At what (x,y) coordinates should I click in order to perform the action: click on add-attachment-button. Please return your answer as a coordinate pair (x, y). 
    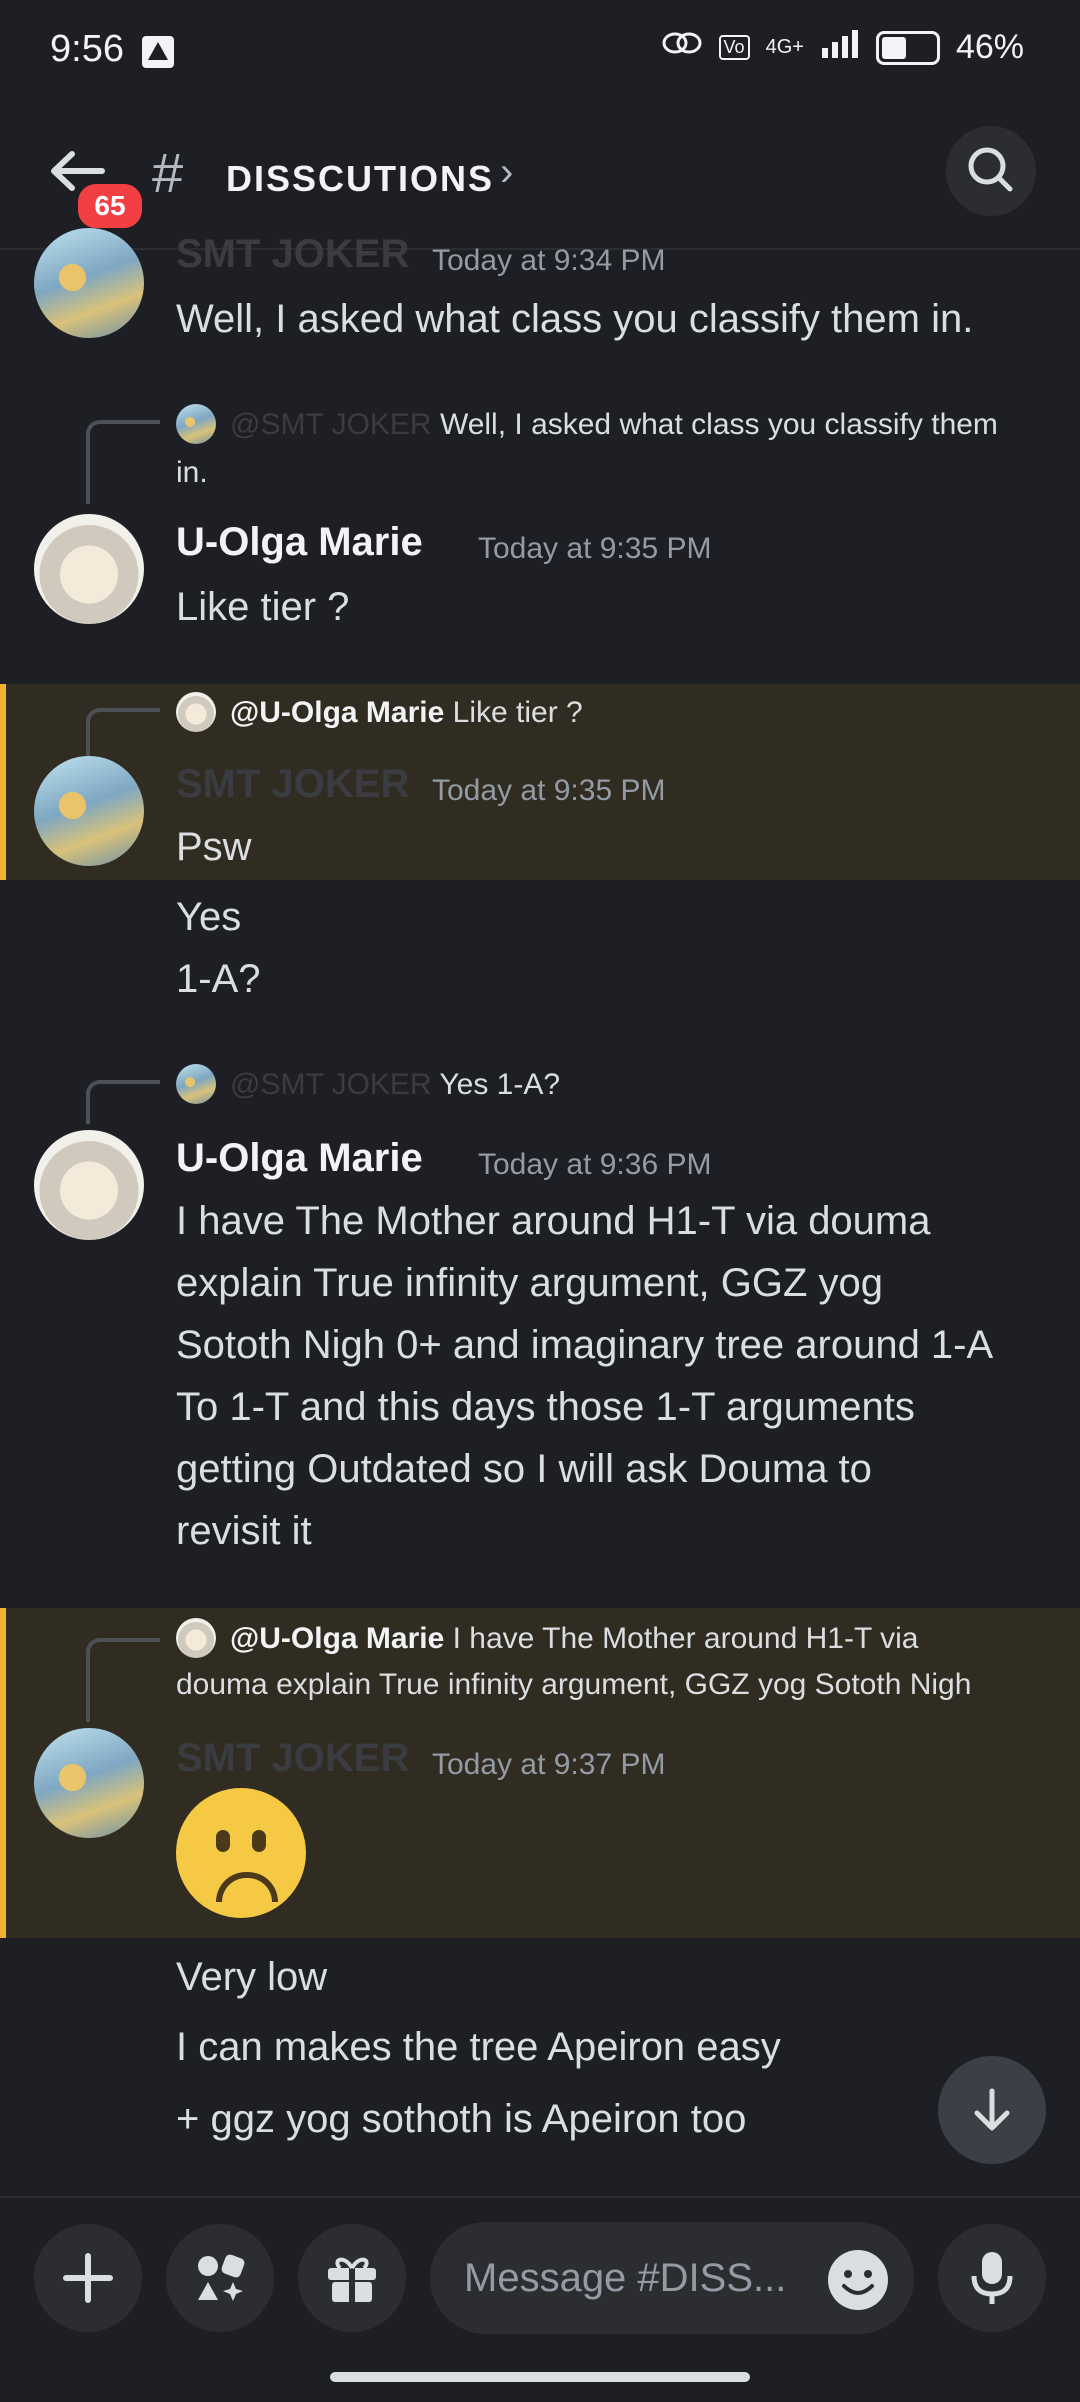
    Looking at the image, I should click on (88, 2278).